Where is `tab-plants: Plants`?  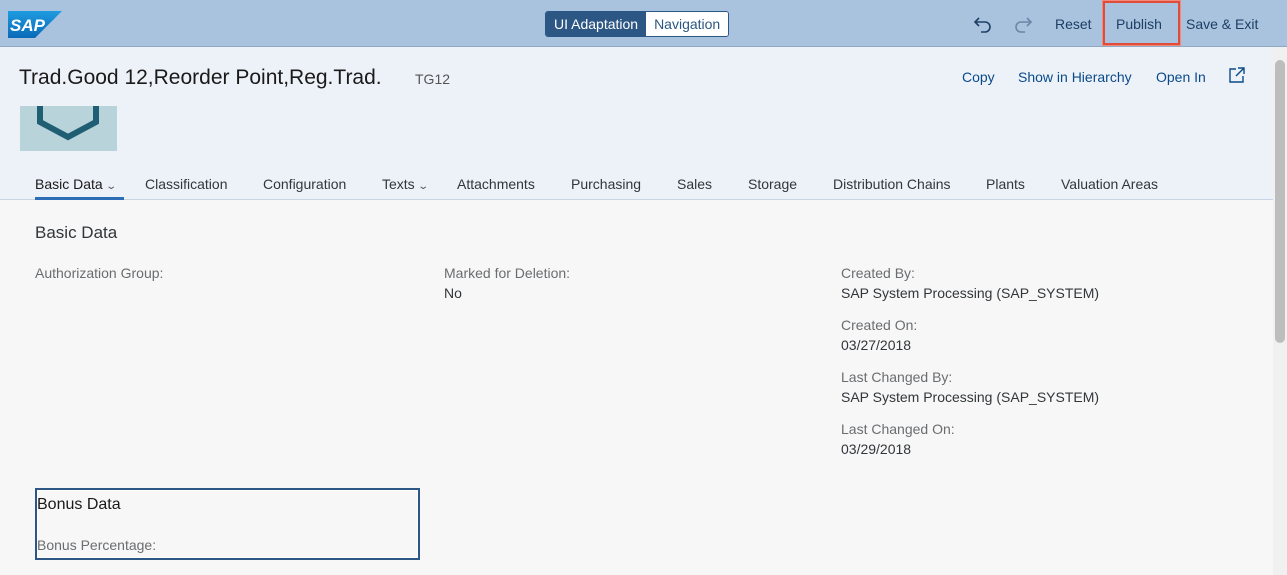 tab-plants: Plants is located at coordinates (1005, 184).